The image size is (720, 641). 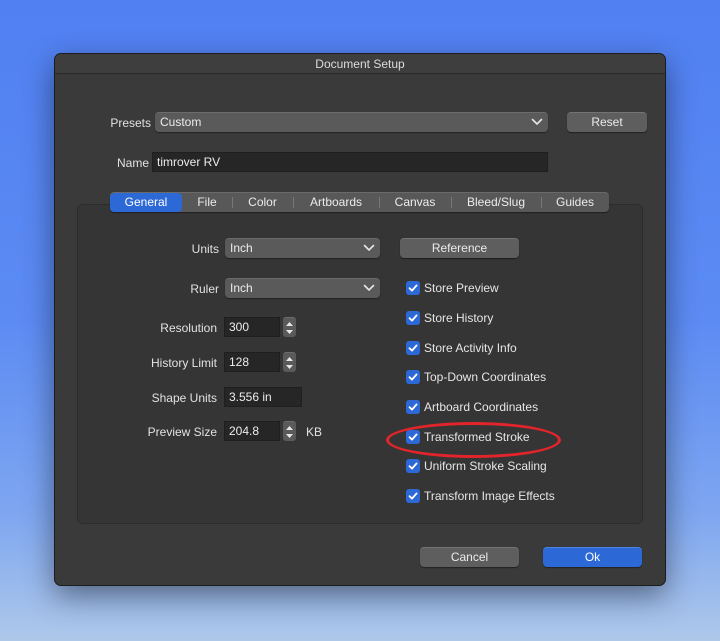 What do you see at coordinates (607, 122) in the screenshot?
I see `reset-button: Reset` at bounding box center [607, 122].